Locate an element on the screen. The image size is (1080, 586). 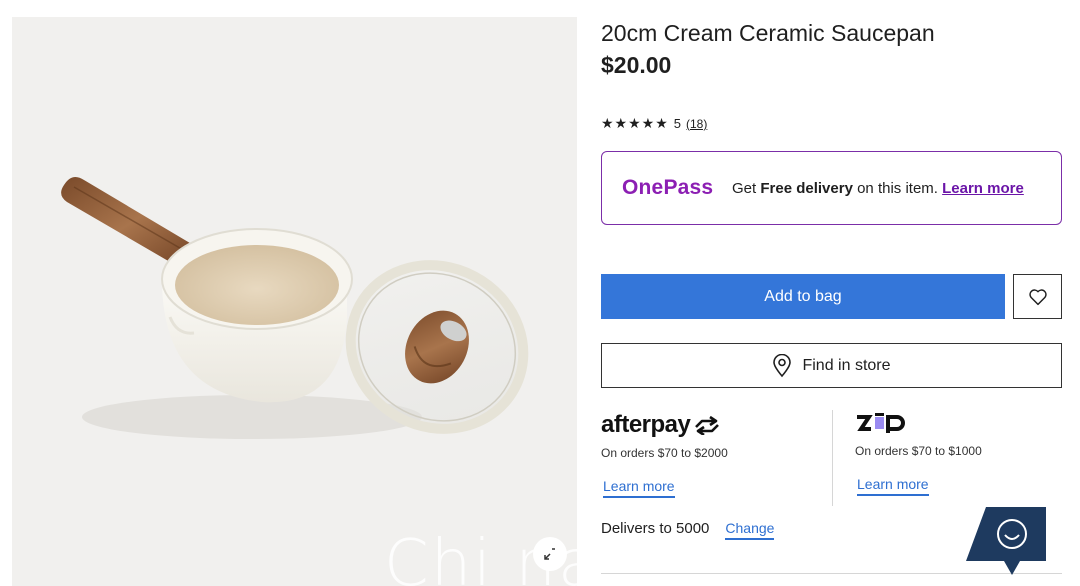
add-to-bag-button: Add to bag is located at coordinates (803, 296).